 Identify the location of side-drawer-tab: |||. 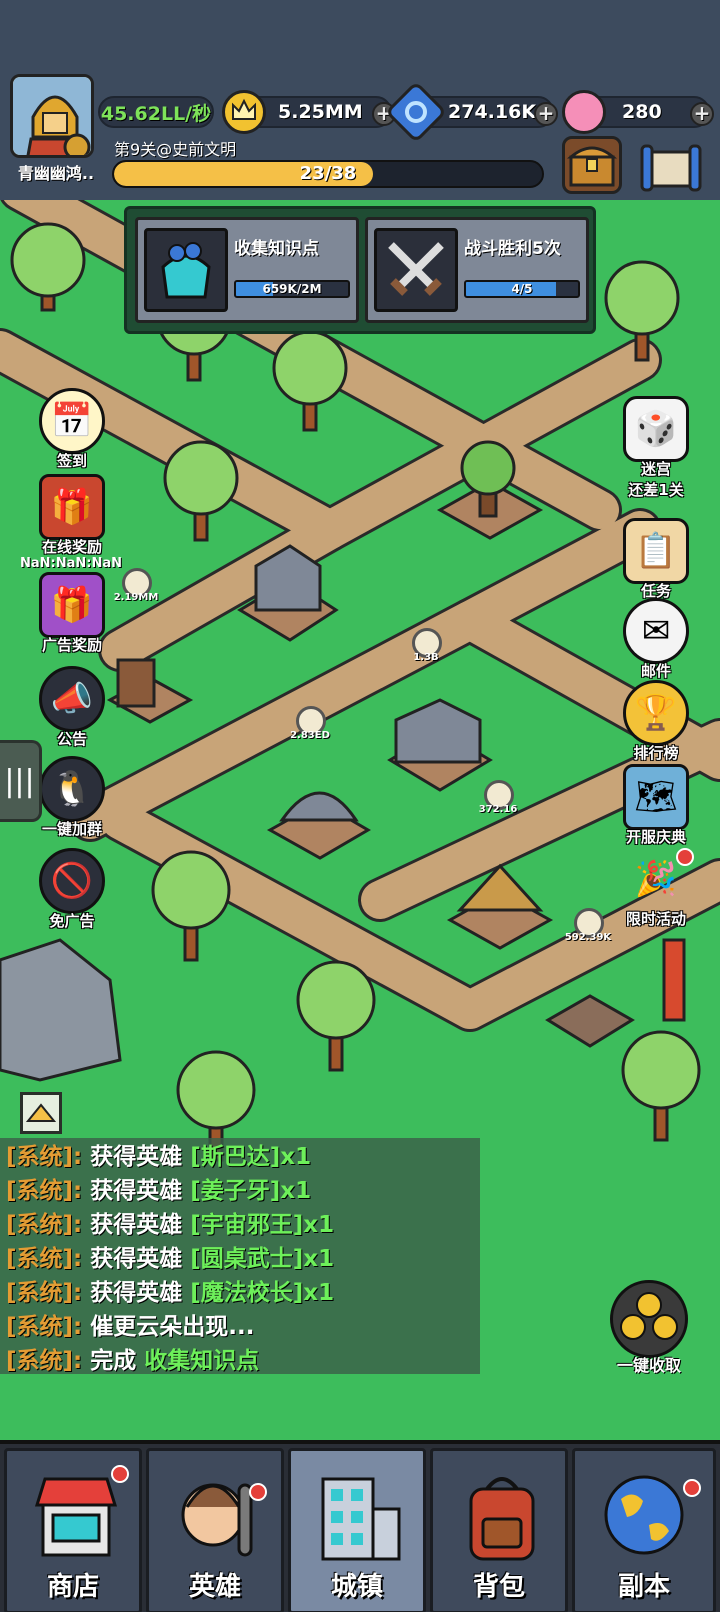
(21, 781).